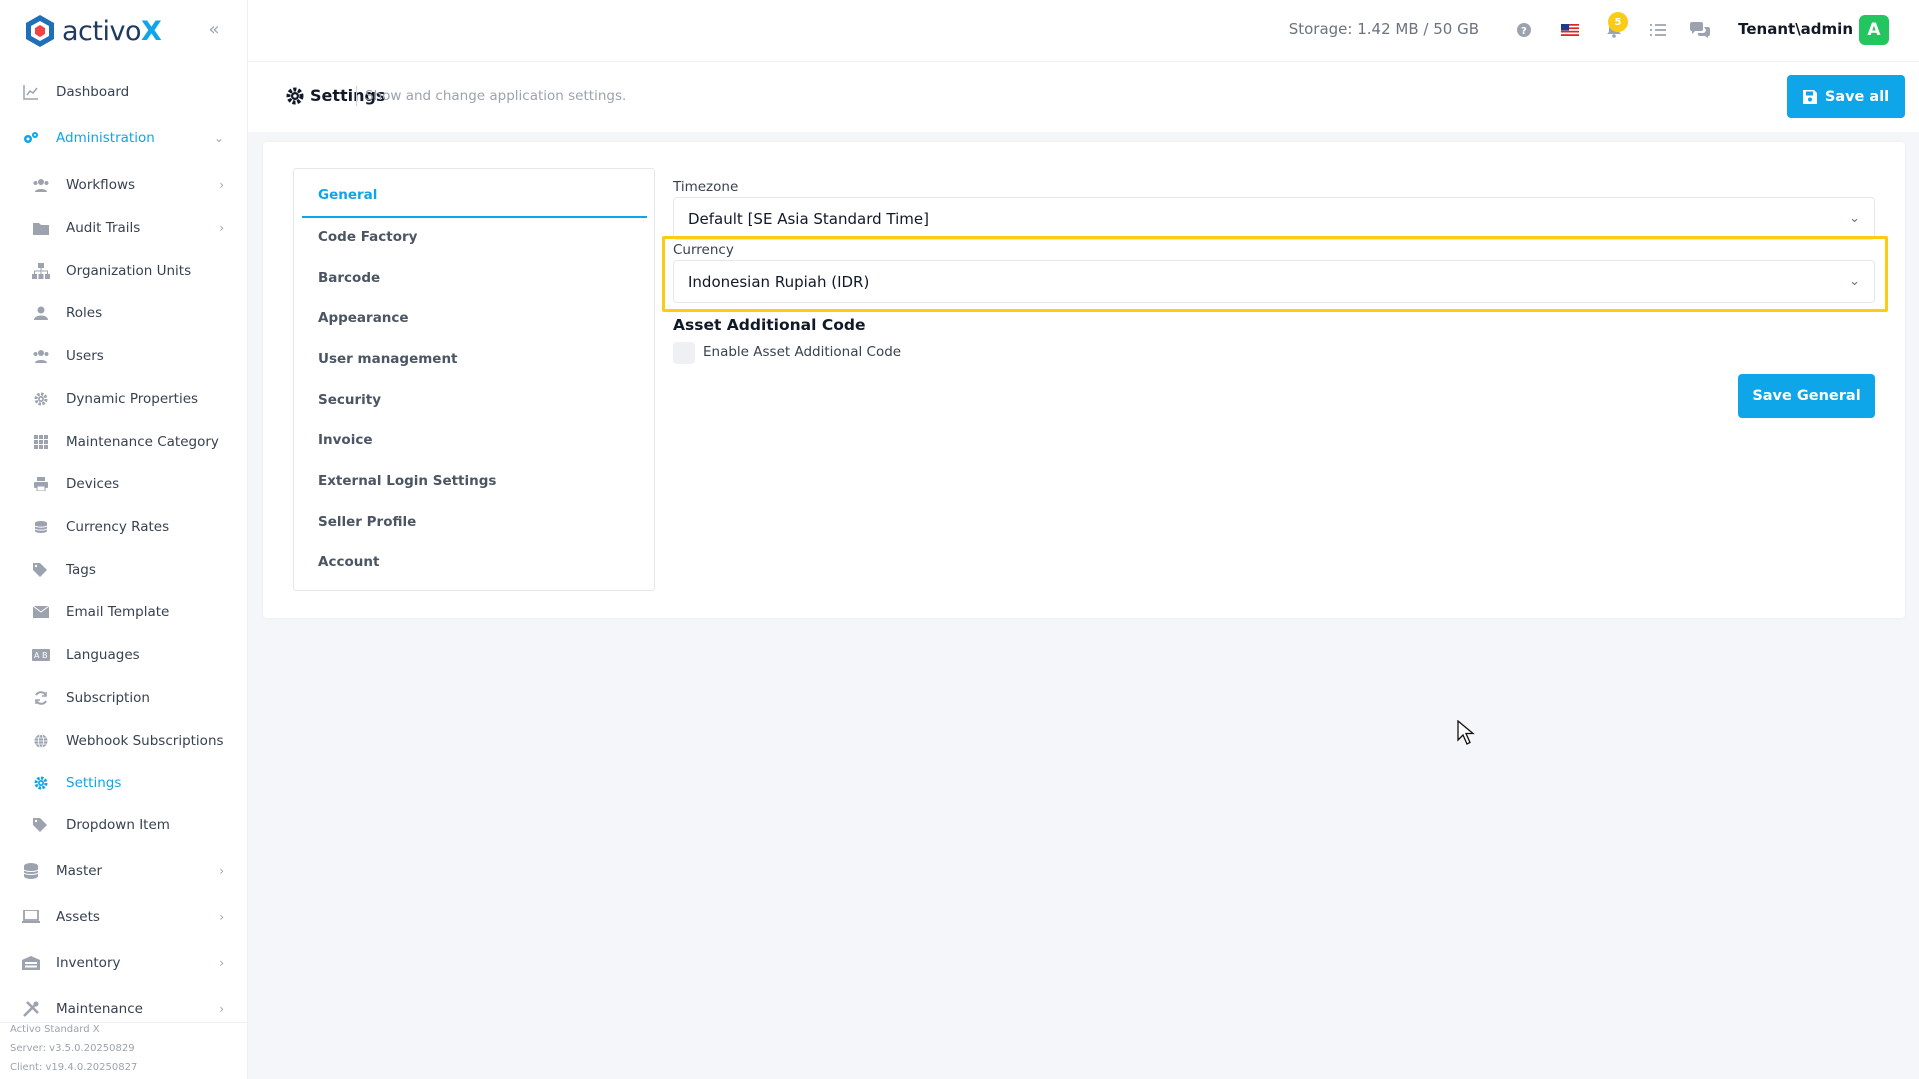 Image resolution: width=1919 pixels, height=1079 pixels. Describe the element at coordinates (41, 527) in the screenshot. I see `coins-icon` at that location.